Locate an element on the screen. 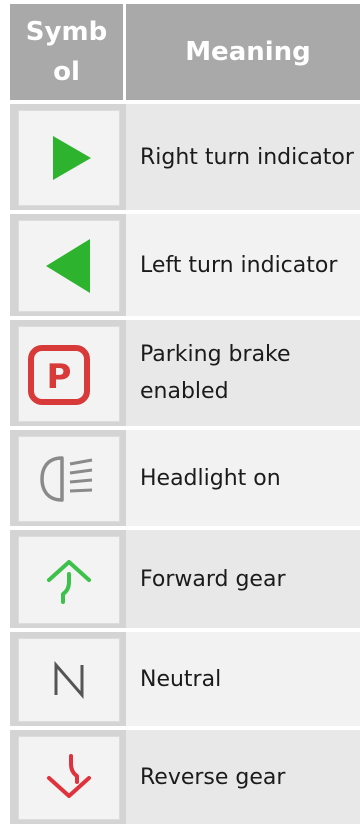  reverse-arrow-icon is located at coordinates (69, 776).